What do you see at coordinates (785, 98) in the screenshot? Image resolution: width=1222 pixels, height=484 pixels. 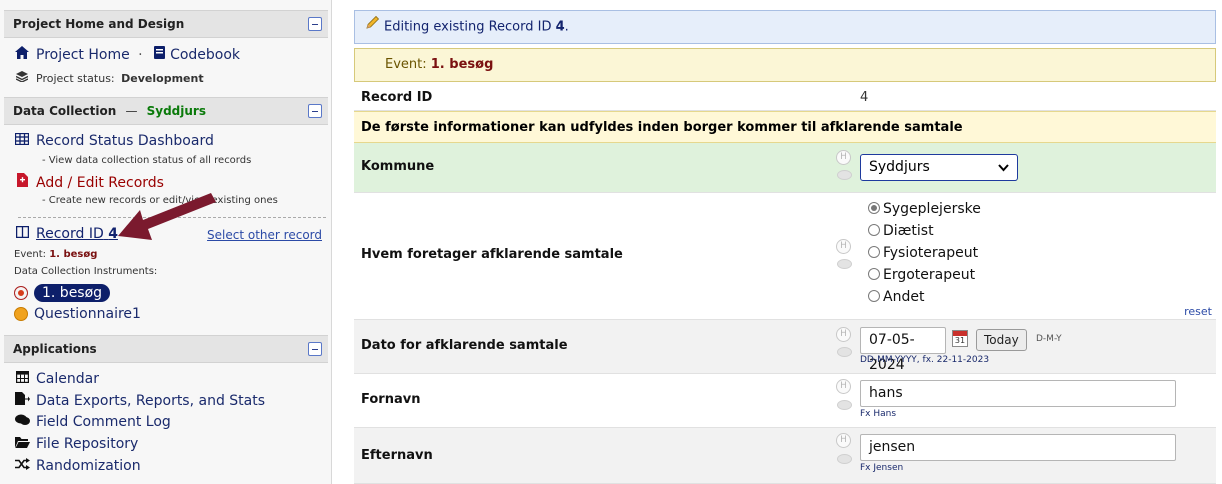 I see `record-id-row: Record ID 4` at bounding box center [785, 98].